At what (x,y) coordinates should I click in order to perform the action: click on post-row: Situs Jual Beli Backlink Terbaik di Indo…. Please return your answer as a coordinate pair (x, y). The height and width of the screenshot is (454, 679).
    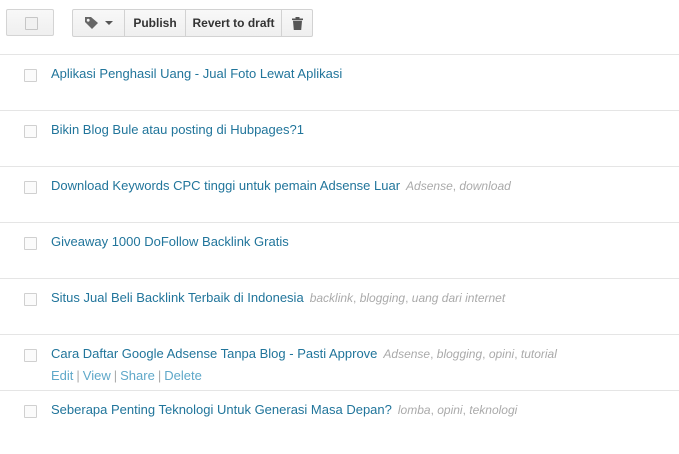
    Looking at the image, I should click on (339, 307).